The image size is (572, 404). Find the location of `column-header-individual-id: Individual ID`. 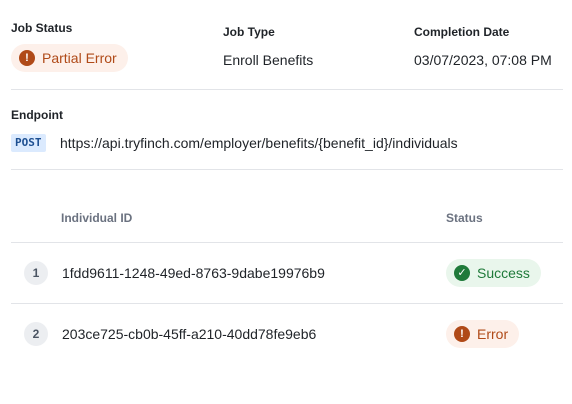

column-header-individual-id: Individual ID is located at coordinates (97, 218).